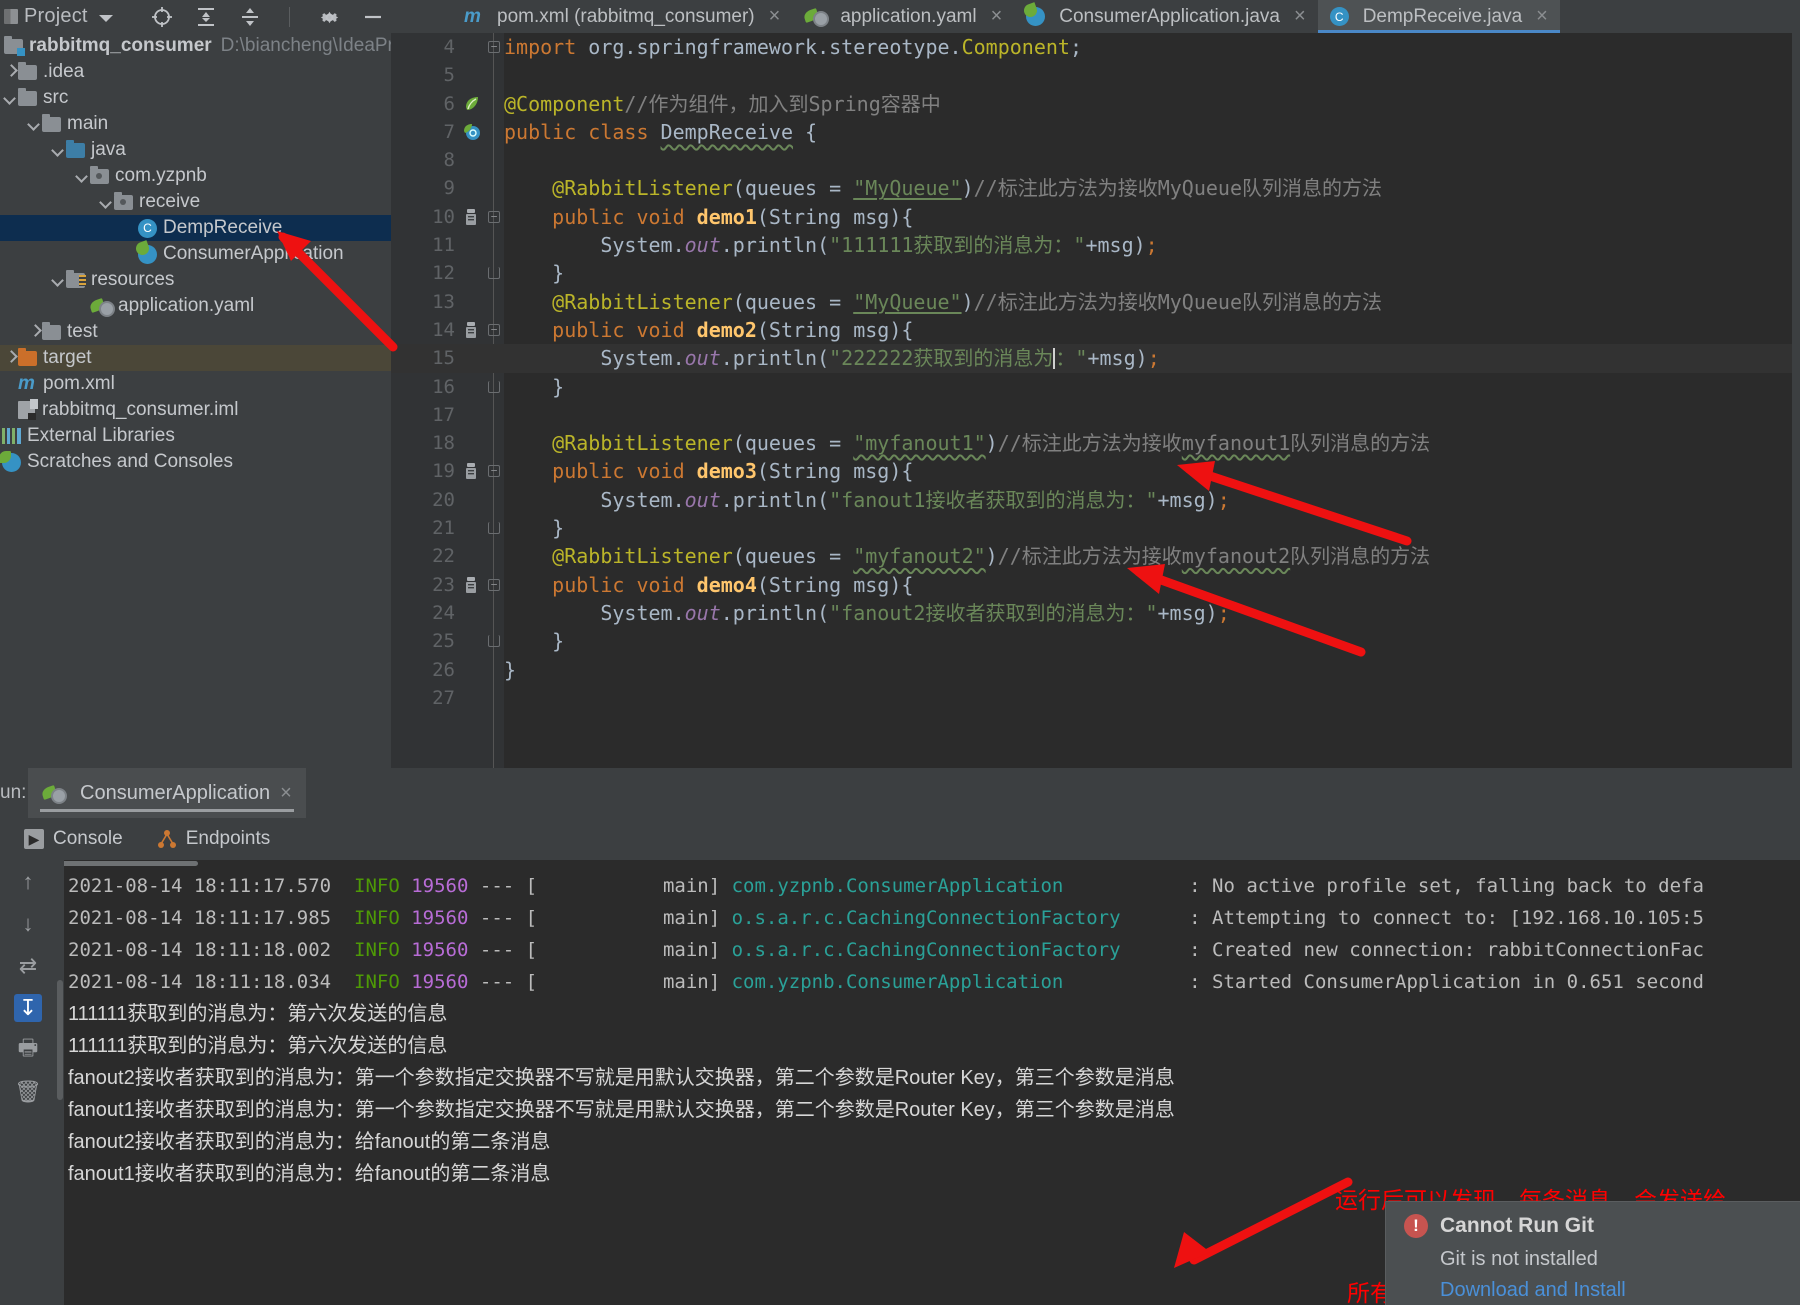 This screenshot has width=1800, height=1305. What do you see at coordinates (329, 17) in the screenshot?
I see `gear-icon` at bounding box center [329, 17].